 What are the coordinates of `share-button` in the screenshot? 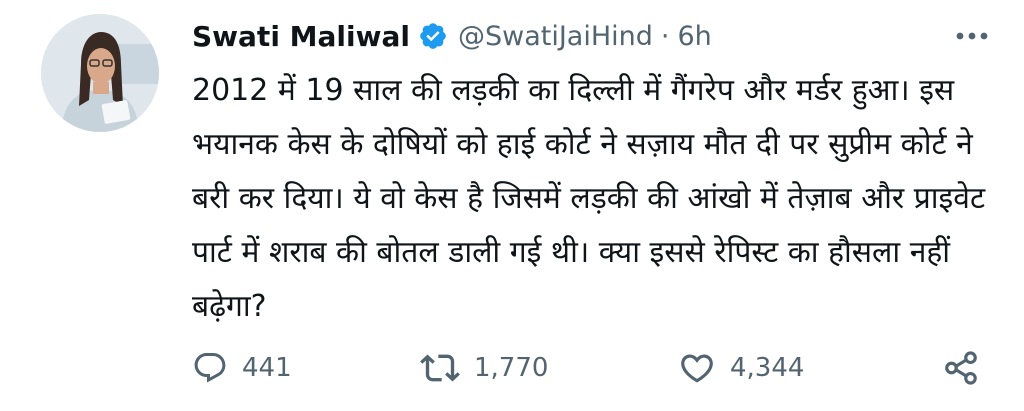 It's located at (961, 368).